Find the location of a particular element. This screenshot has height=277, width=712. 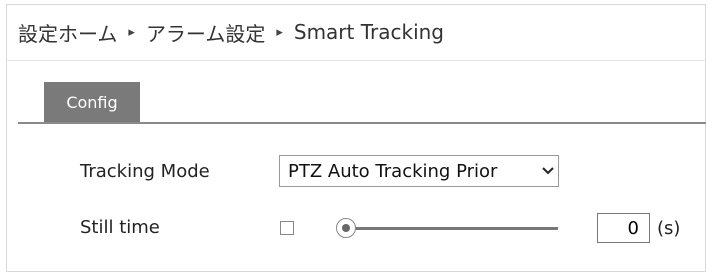

still-time-slider-thumb is located at coordinates (346, 228).